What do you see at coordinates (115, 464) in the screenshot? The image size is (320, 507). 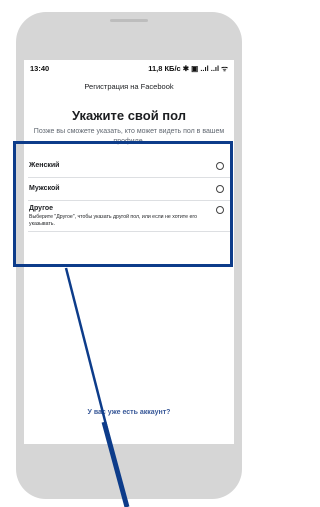 I see `pointer-line-thick` at bounding box center [115, 464].